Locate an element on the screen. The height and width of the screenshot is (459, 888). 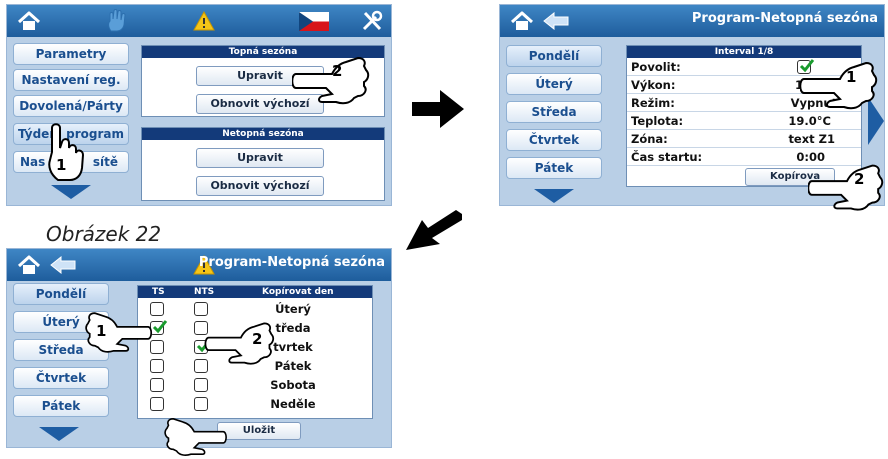
copy-day-label: Neděle is located at coordinates (293, 404).